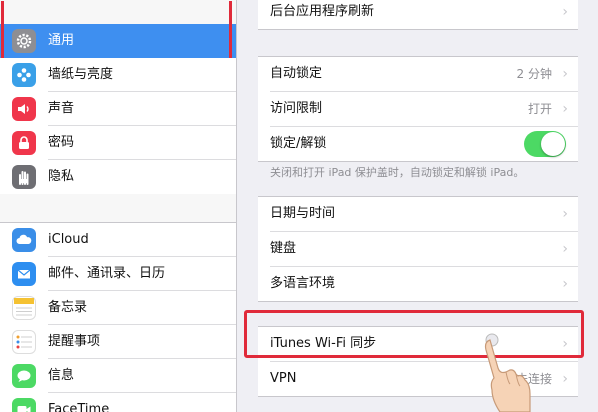 This screenshot has height=412, width=598. Describe the element at coordinates (61, 375) in the screenshot. I see `sidebar-item-label: 信息` at that location.